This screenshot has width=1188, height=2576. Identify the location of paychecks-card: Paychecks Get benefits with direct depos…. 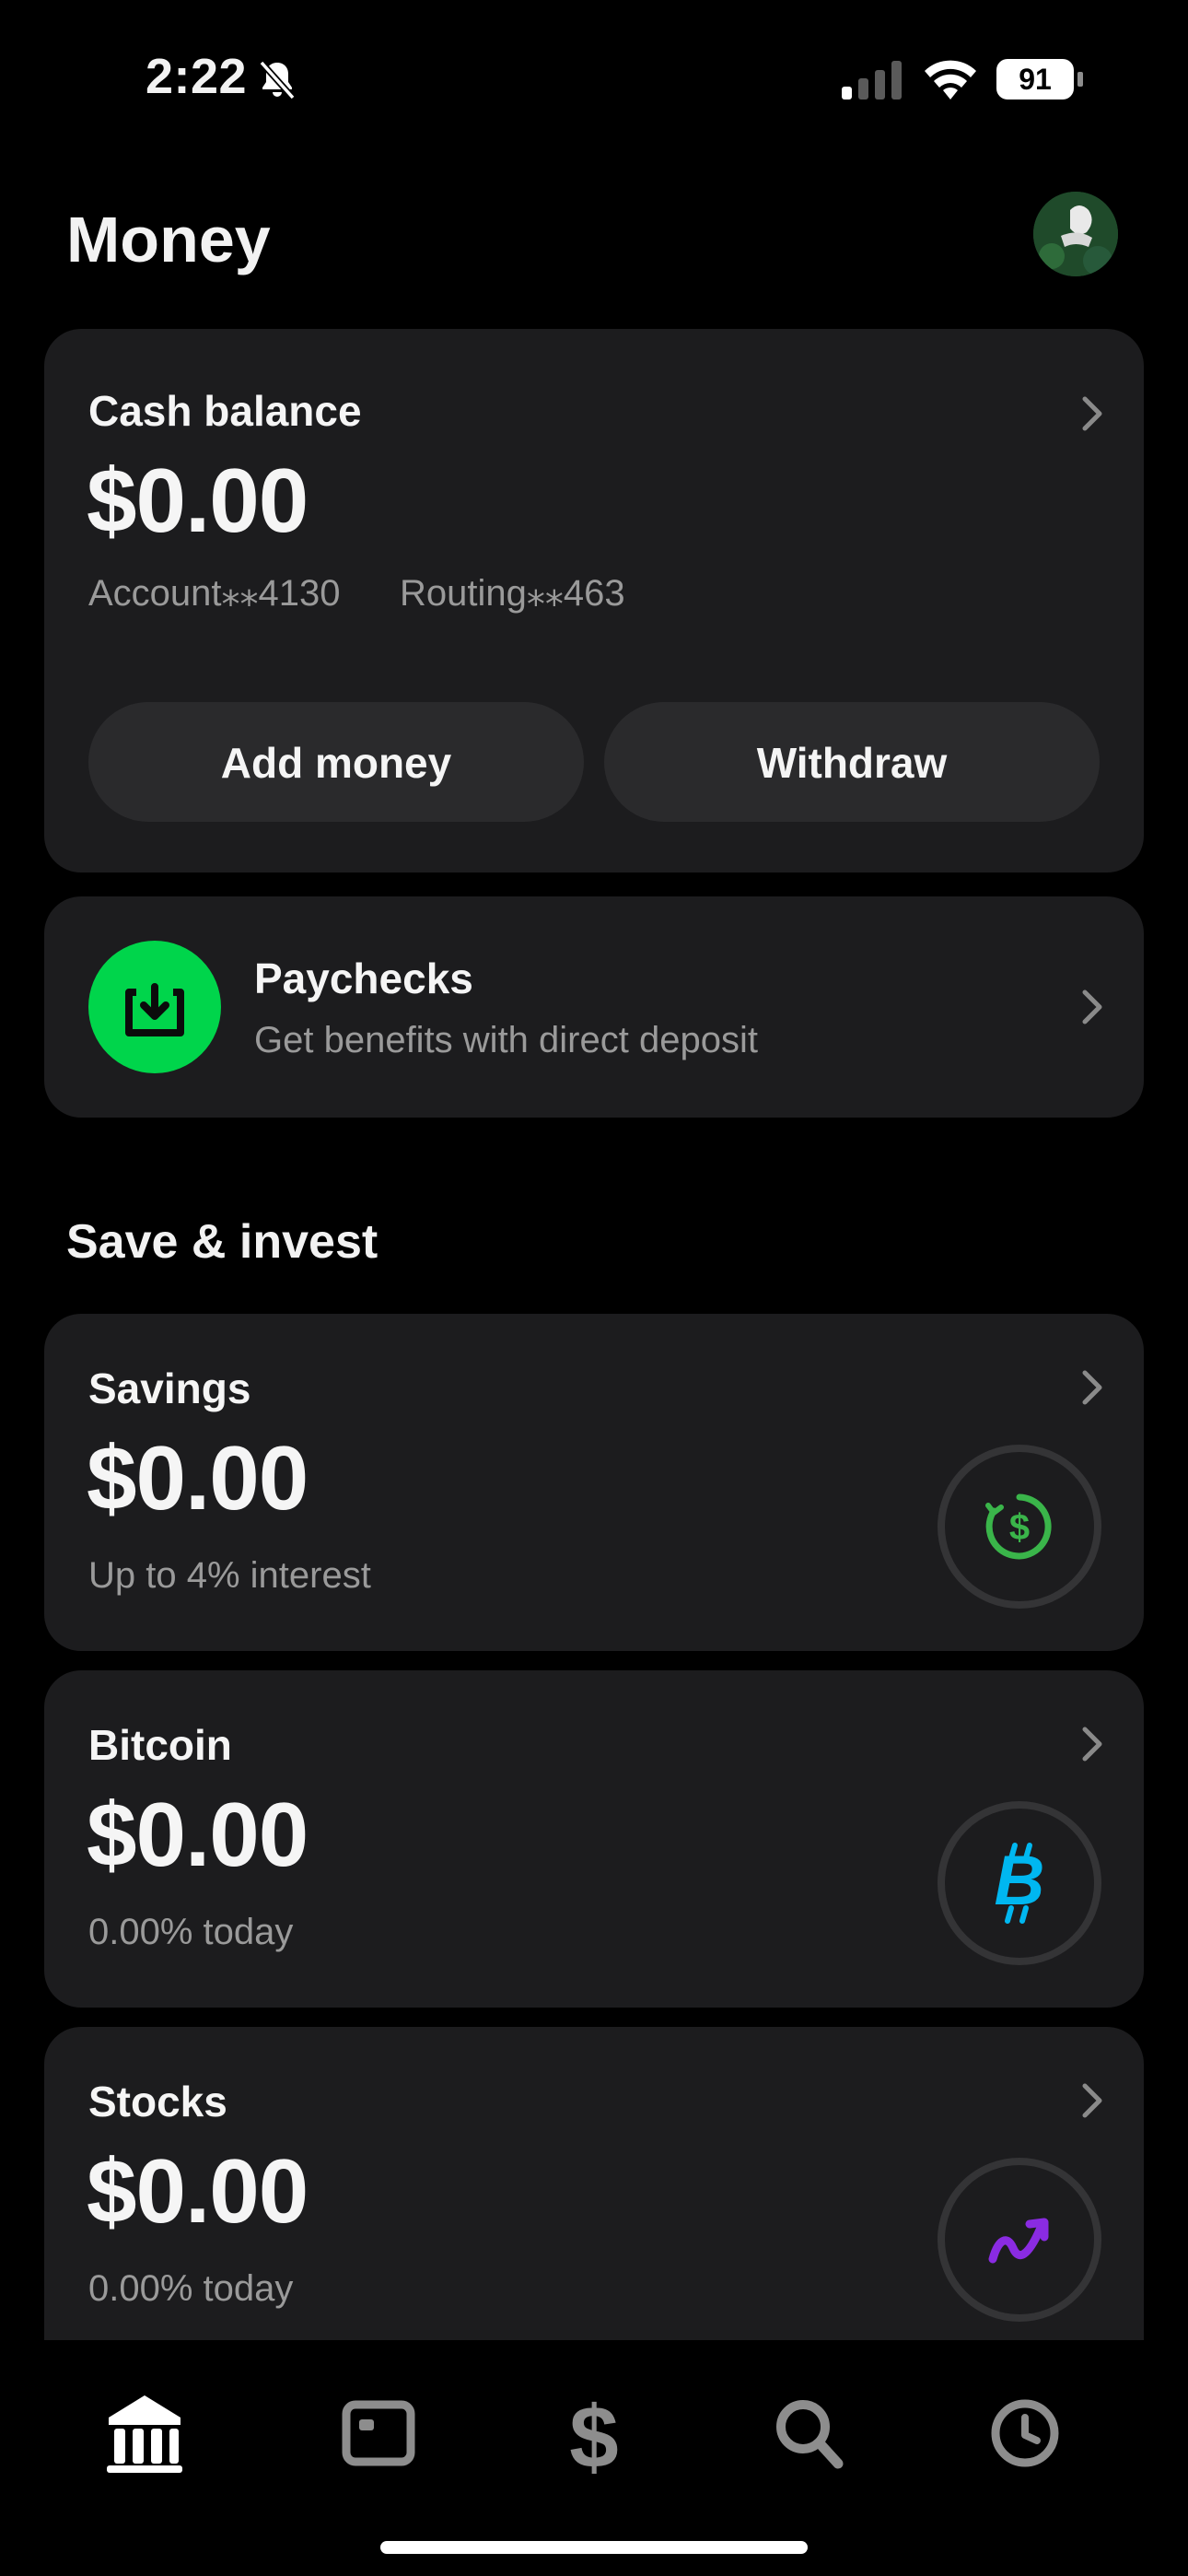
(594, 1007).